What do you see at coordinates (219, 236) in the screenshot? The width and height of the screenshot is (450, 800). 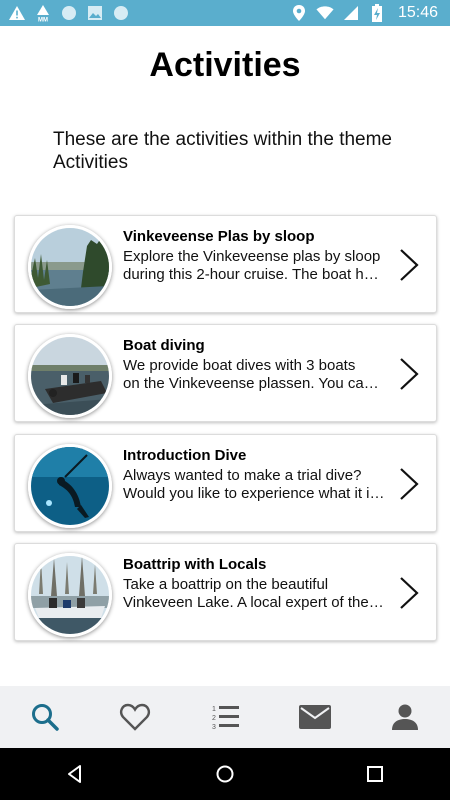 I see `activity-title: Vinkeveense Plas by sloop` at bounding box center [219, 236].